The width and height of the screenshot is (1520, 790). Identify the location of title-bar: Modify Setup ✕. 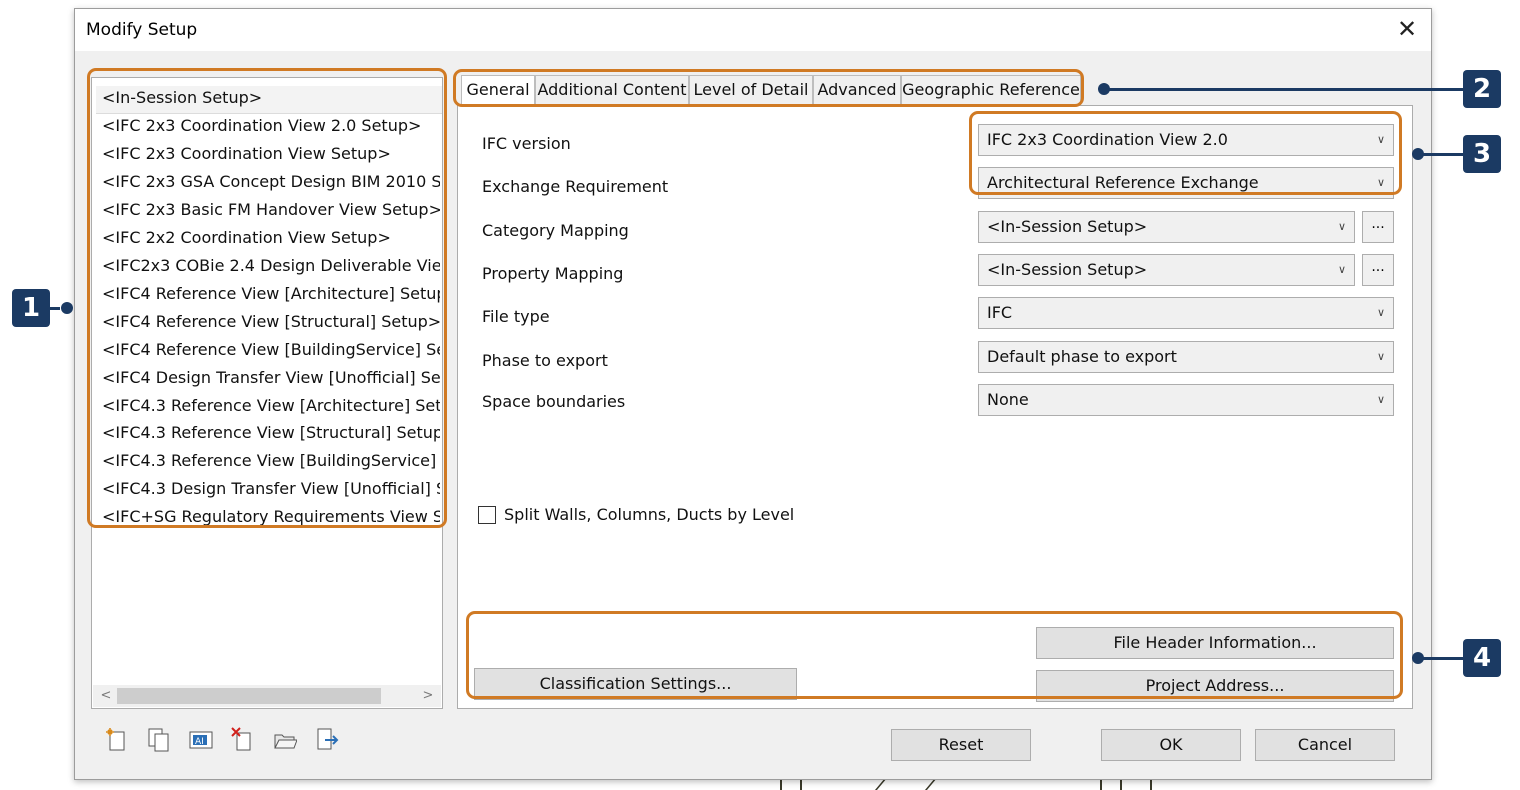
(753, 30).